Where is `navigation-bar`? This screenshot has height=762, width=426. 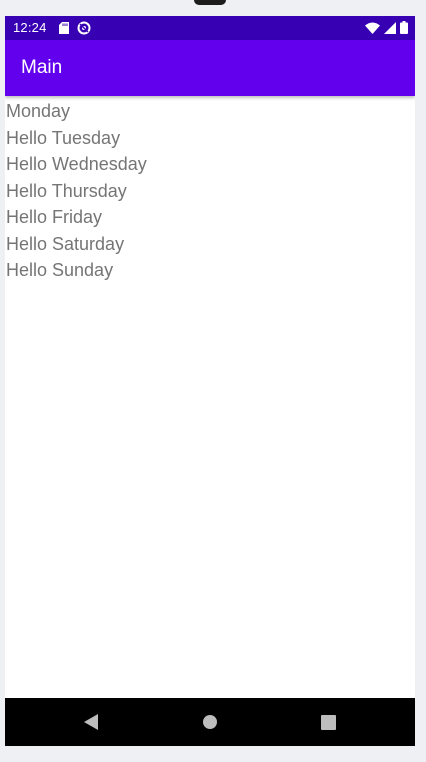
navigation-bar is located at coordinates (210, 722).